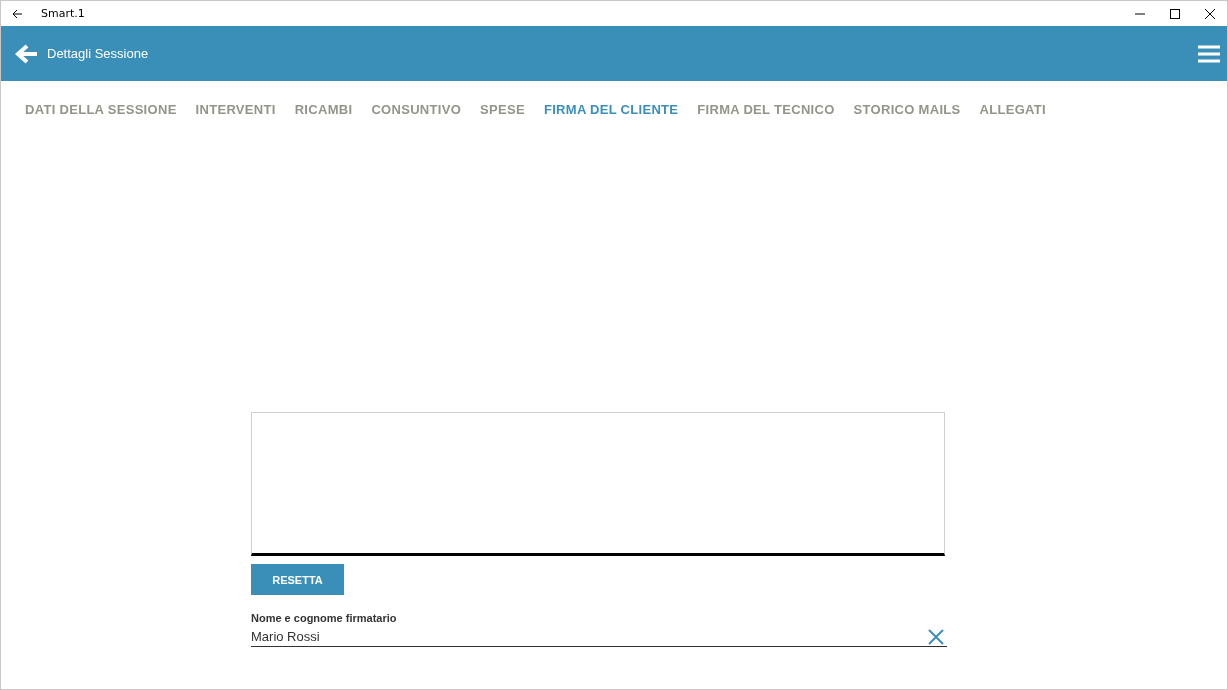 This screenshot has width=1228, height=690. I want to click on maximize-icon, so click(1175, 13).